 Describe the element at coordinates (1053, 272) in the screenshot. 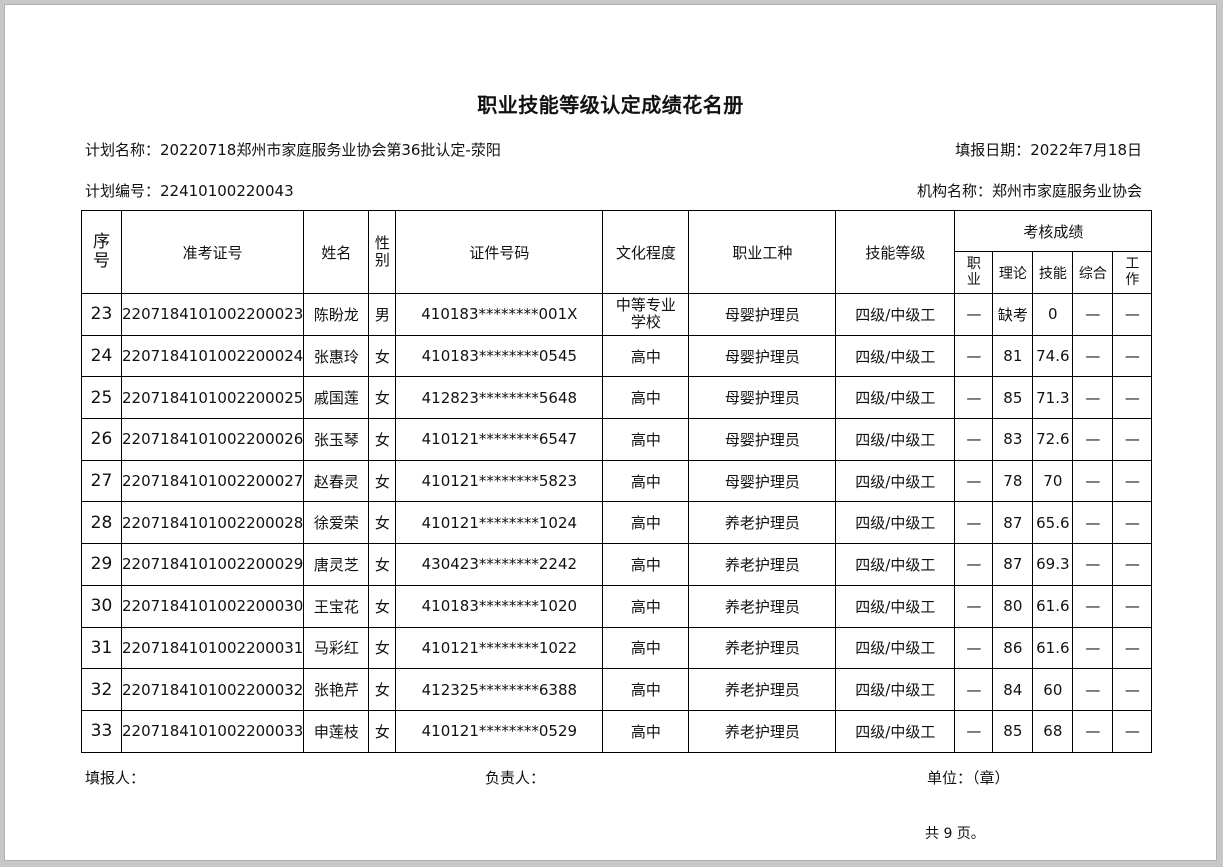

I see `header-score-skill: 技能` at that location.